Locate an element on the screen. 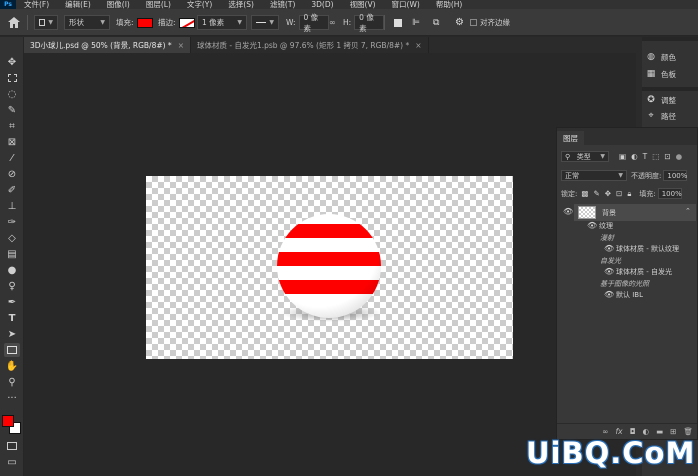 This screenshot has height=476, width=698. hand-tool: ✋ is located at coordinates (12, 366).